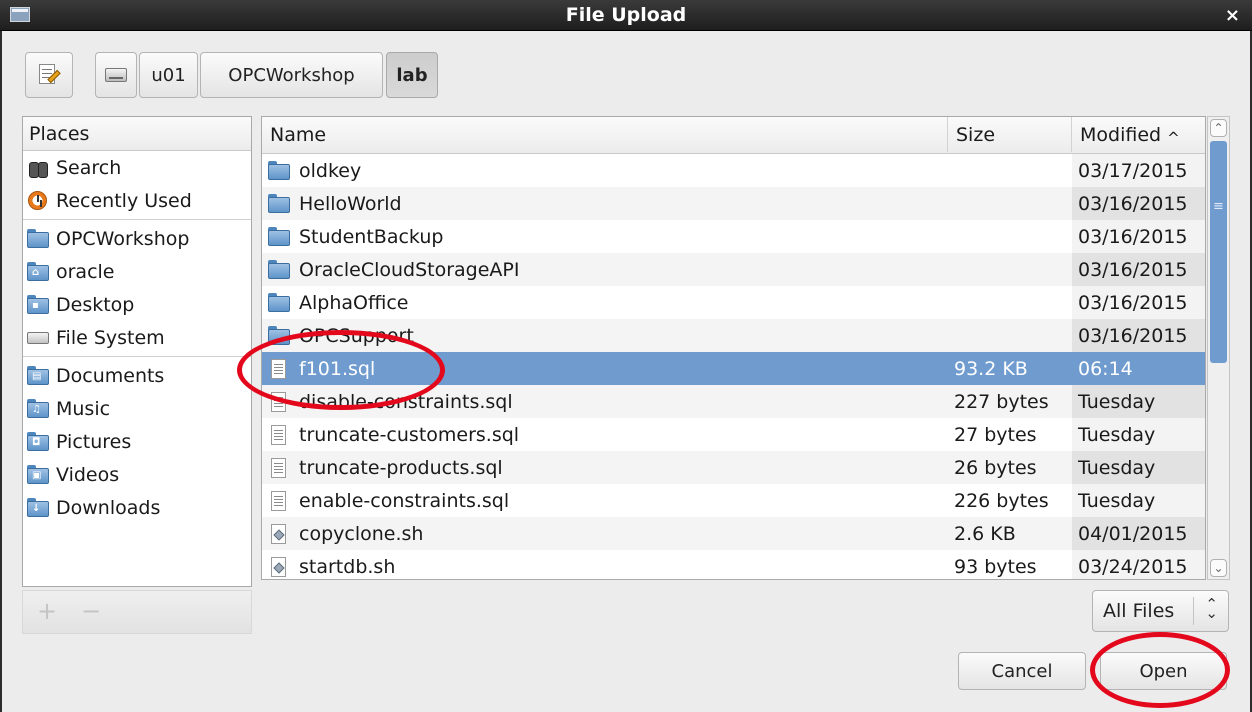 This screenshot has height=712, width=1252. Describe the element at coordinates (88, 474) in the screenshot. I see `place-item-label: Videos` at that location.